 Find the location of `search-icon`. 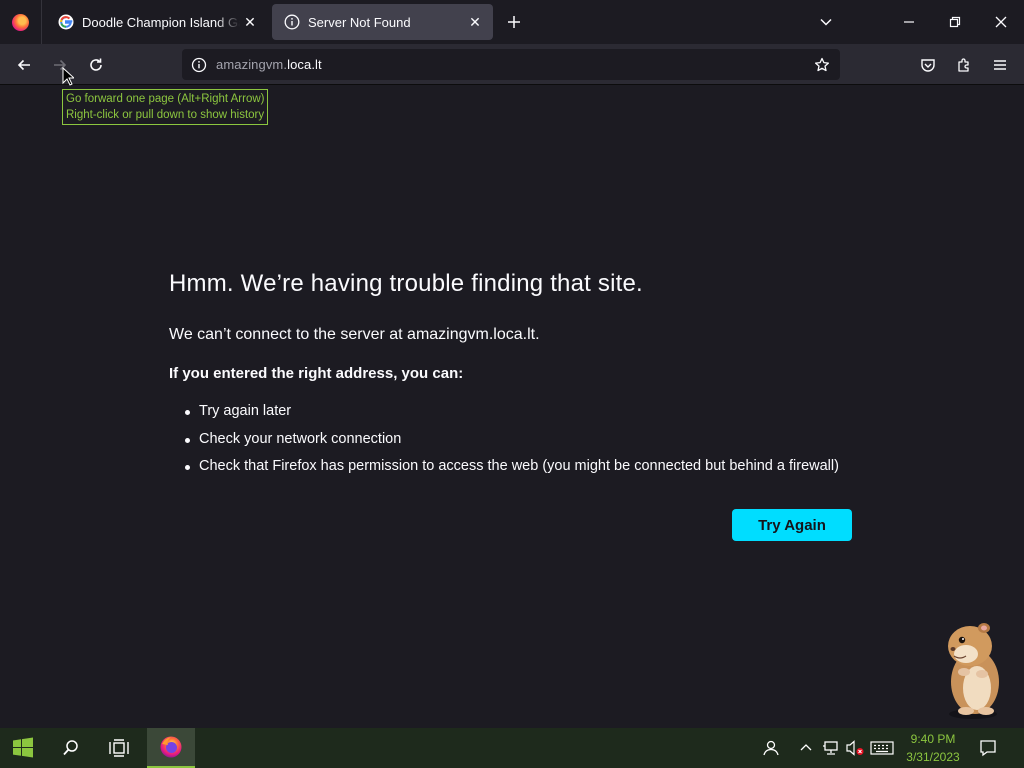

search-icon is located at coordinates (70, 748).